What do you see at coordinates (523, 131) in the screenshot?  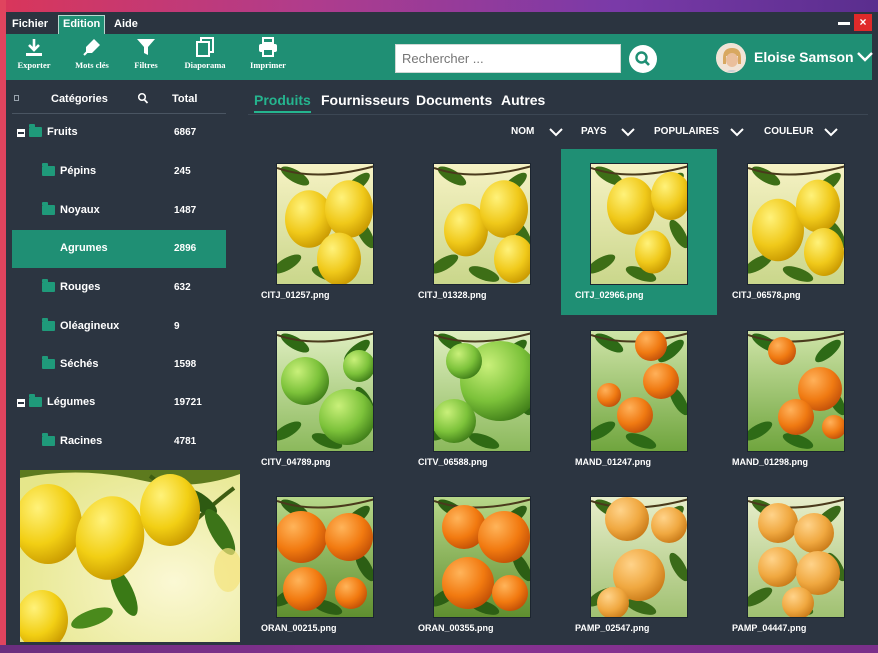 I see `filter-label: NOM` at bounding box center [523, 131].